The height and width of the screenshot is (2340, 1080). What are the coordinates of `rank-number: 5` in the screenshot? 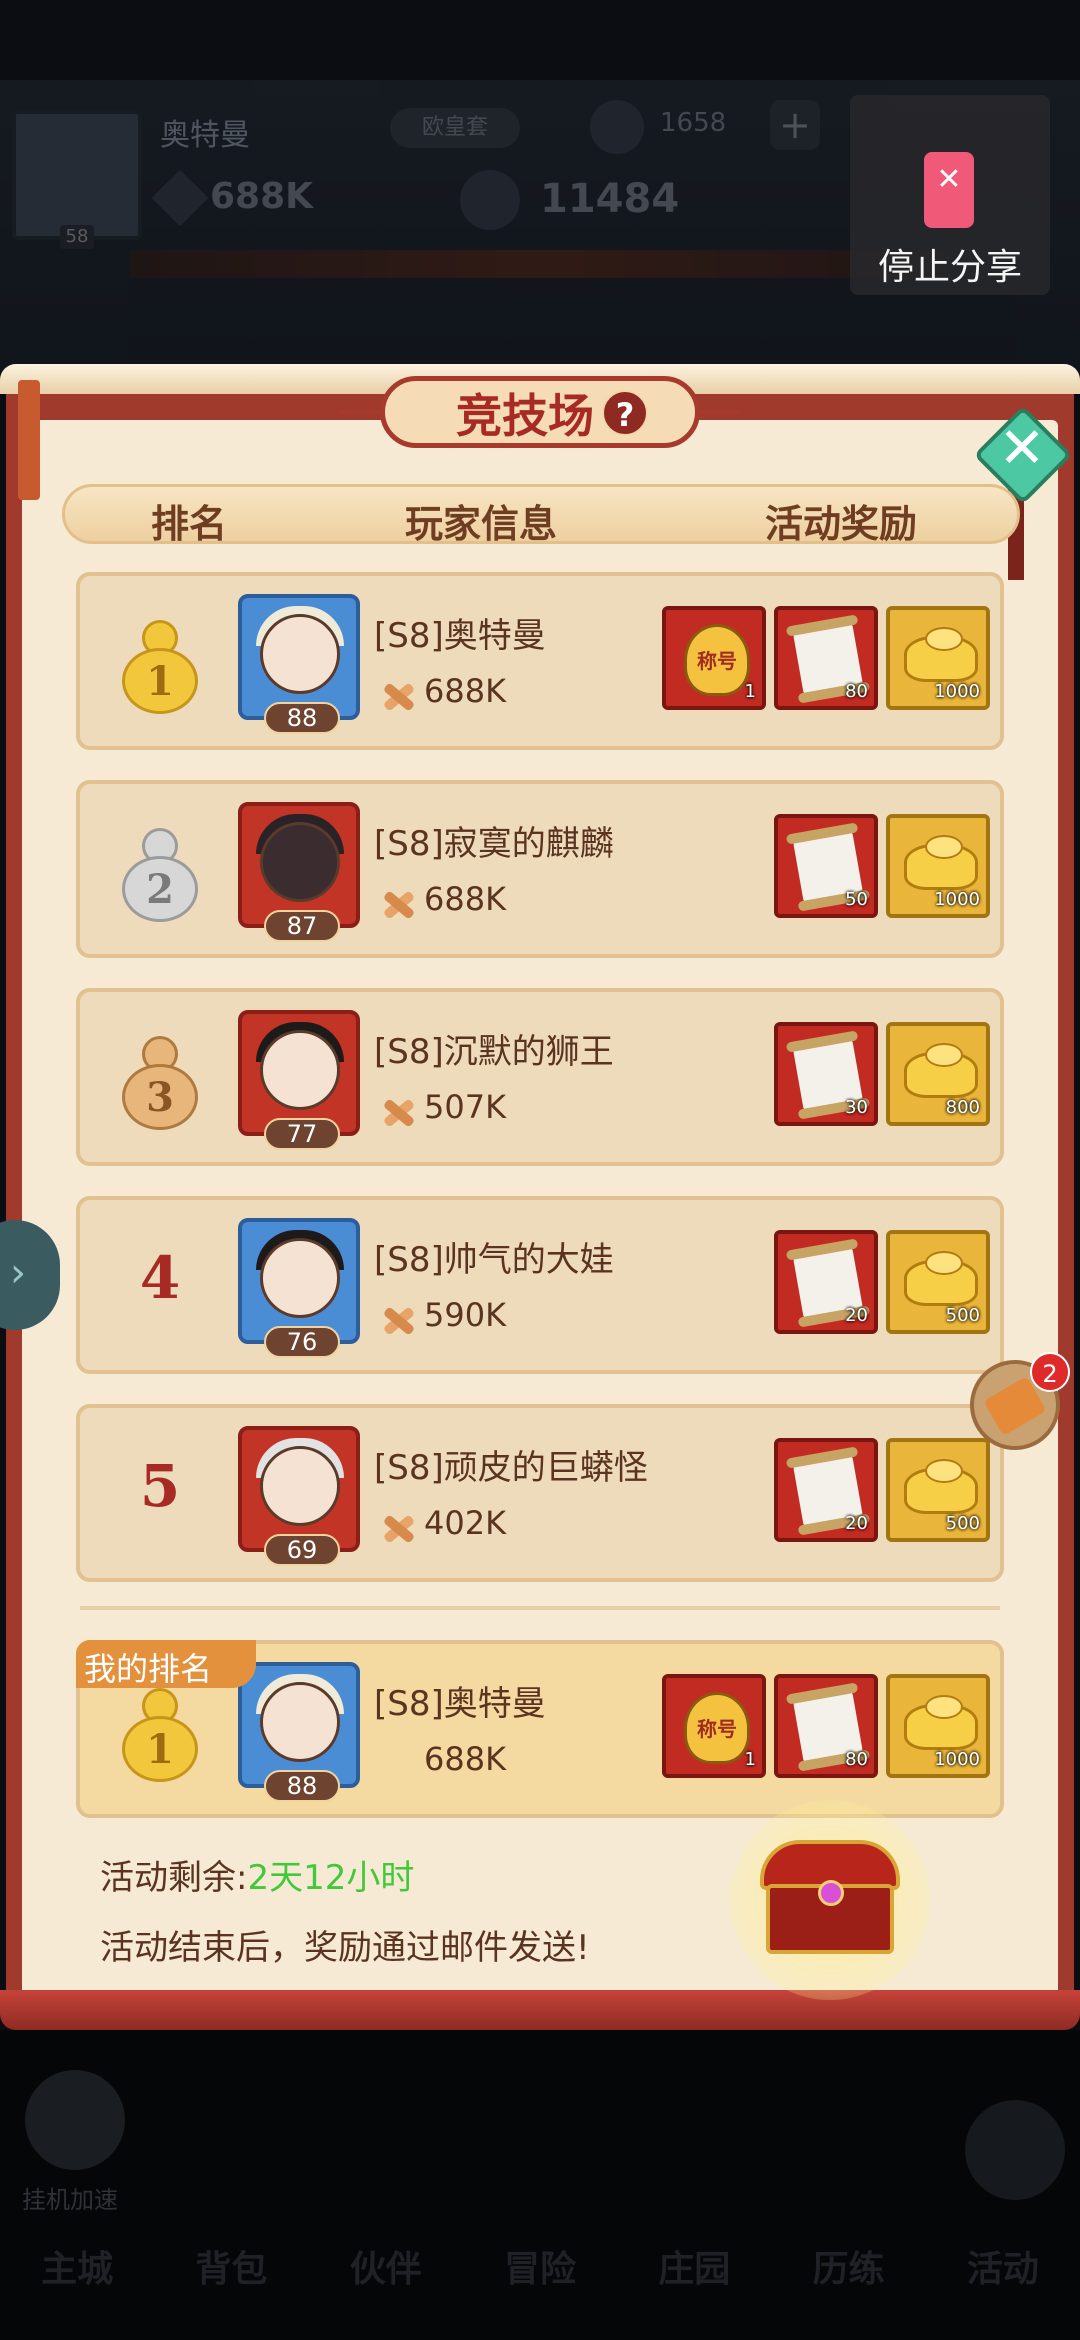 It's located at (160, 1486).